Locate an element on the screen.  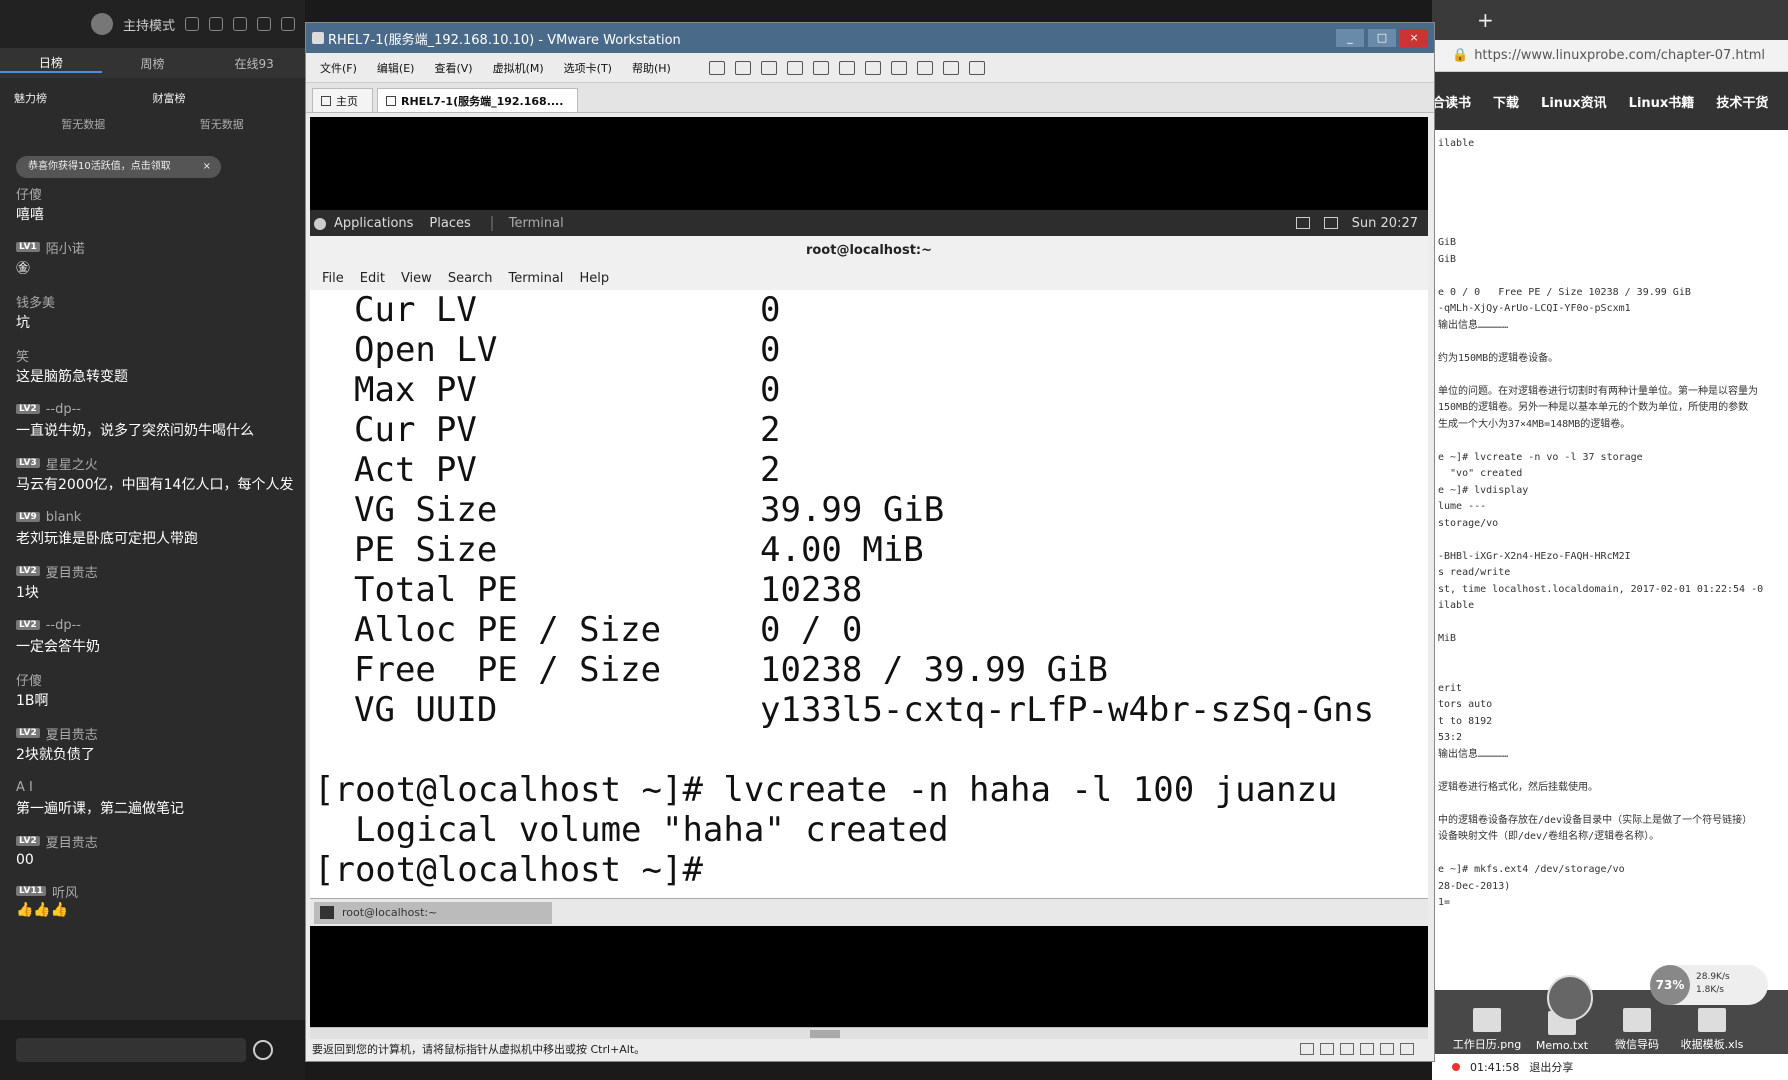
message-text: 马云有2000亿，中国有14亿人口，每个人发 is located at coordinates (155, 485).